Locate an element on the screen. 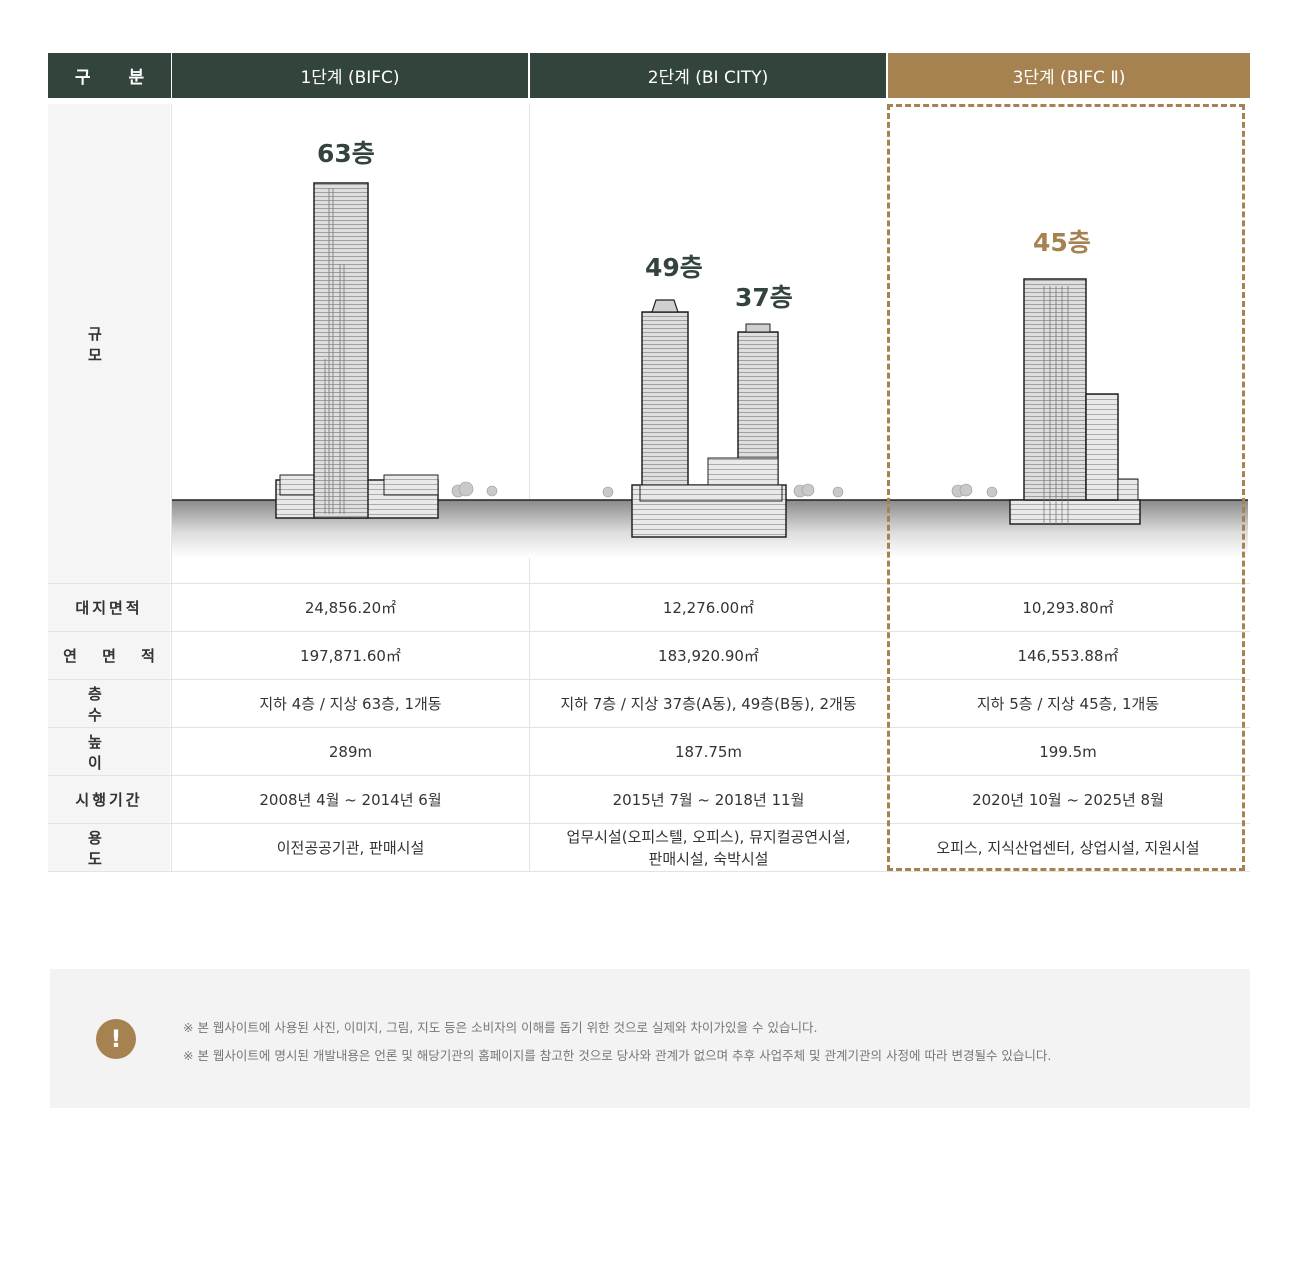 The width and height of the screenshot is (1300, 1282). header-phase-3: 3단계 (BIFC Ⅱ) is located at coordinates (1069, 75).